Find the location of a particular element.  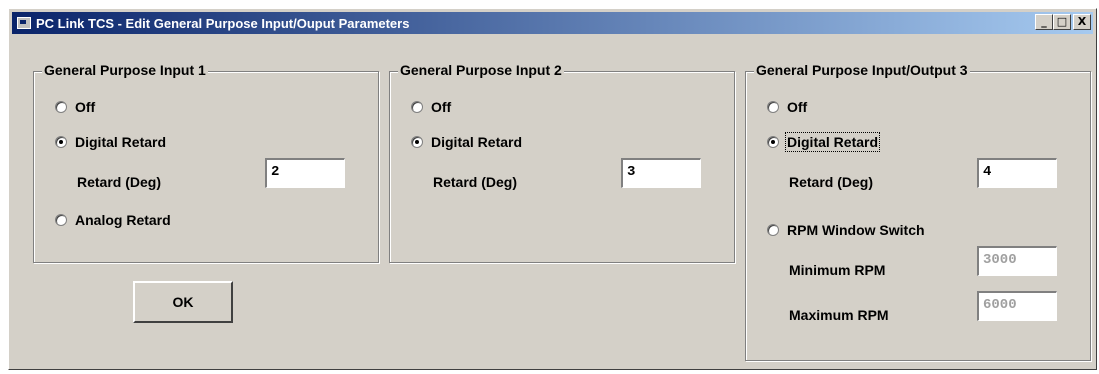

title-buttons: _ □ X is located at coordinates (1063, 22).